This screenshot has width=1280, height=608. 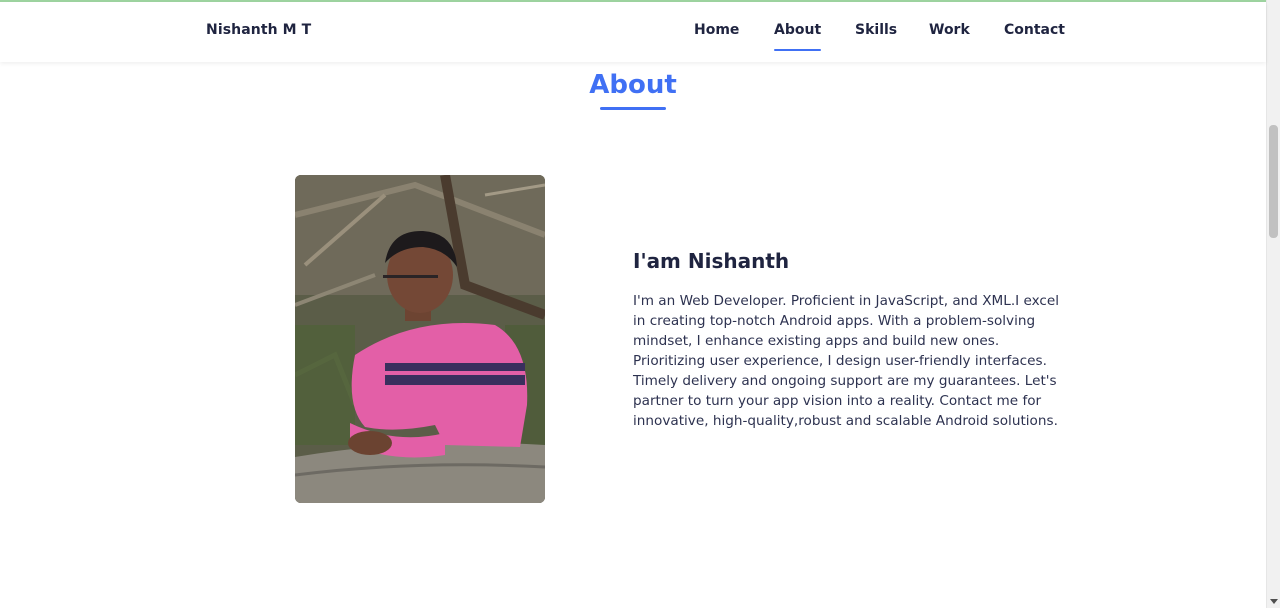 What do you see at coordinates (711, 261) in the screenshot?
I see `about-heading: I'am Nishanth` at bounding box center [711, 261].